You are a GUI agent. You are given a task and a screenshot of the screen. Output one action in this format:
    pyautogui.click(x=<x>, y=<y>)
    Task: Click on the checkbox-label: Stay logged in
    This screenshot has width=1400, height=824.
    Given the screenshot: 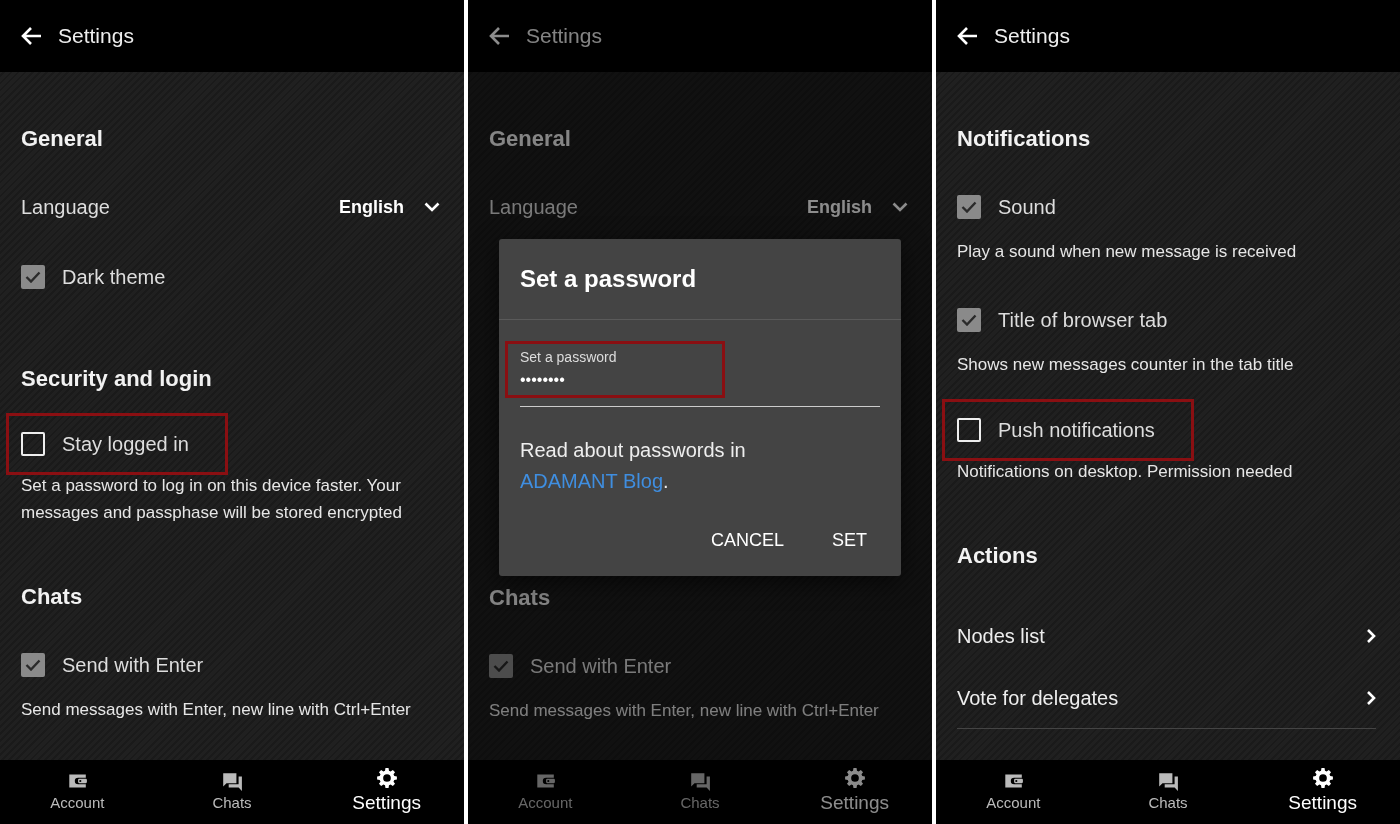 What is the action you would take?
    pyautogui.click(x=125, y=444)
    